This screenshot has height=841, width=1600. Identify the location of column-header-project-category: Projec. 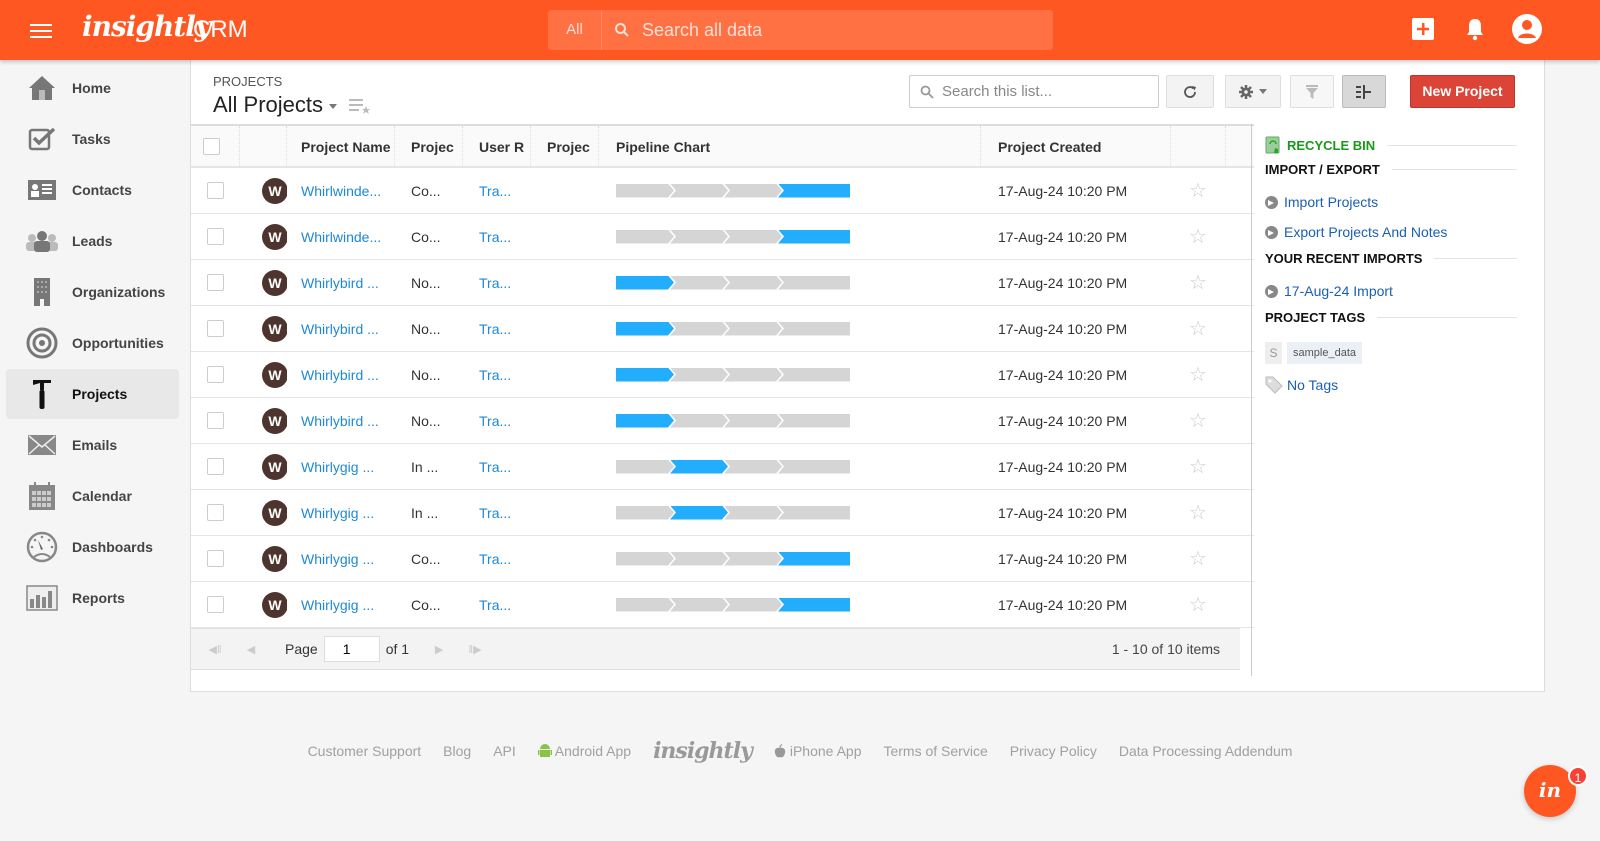
(565, 146).